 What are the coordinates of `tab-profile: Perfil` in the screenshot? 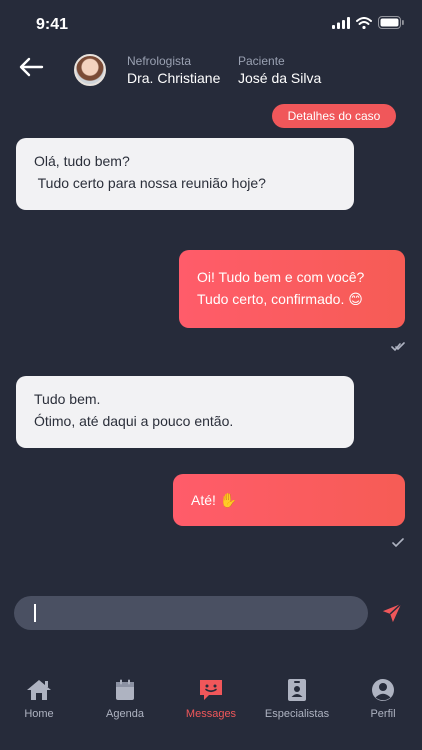 It's located at (381, 695).